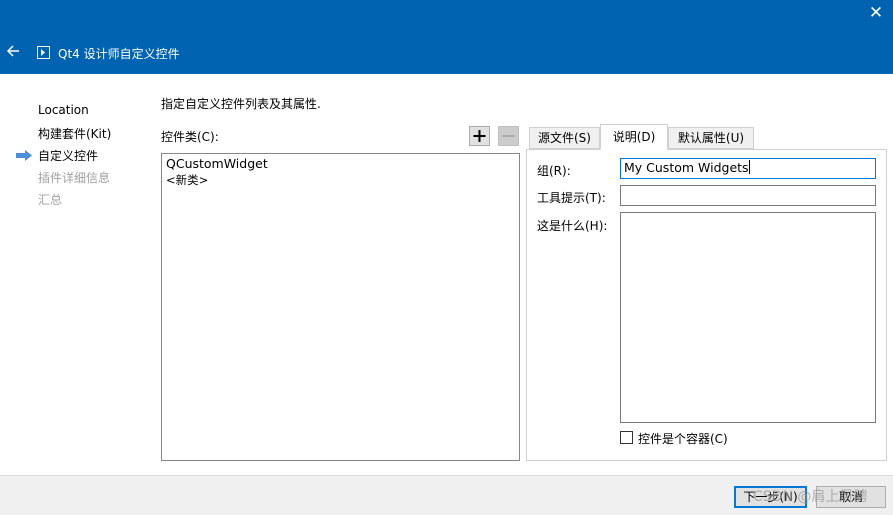  What do you see at coordinates (686, 167) in the screenshot?
I see `group-input-value: My Custom Widgets` at bounding box center [686, 167].